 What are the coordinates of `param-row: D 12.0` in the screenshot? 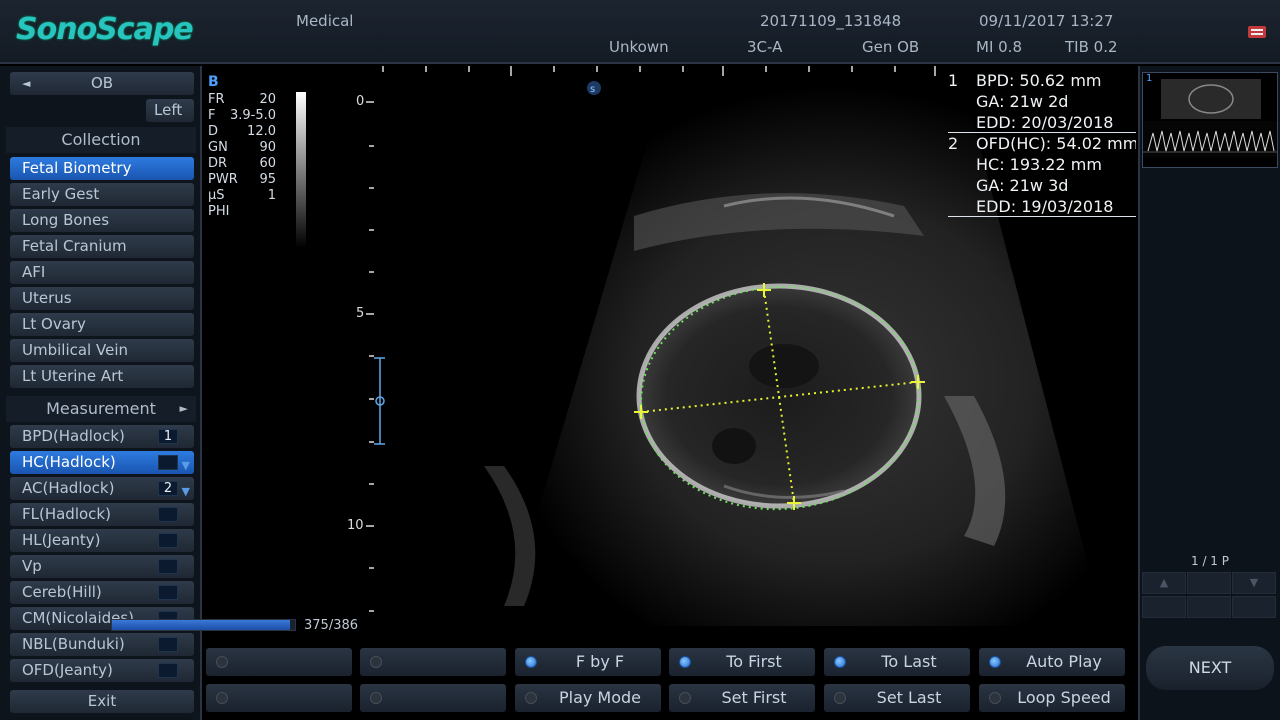 It's located at (242, 132).